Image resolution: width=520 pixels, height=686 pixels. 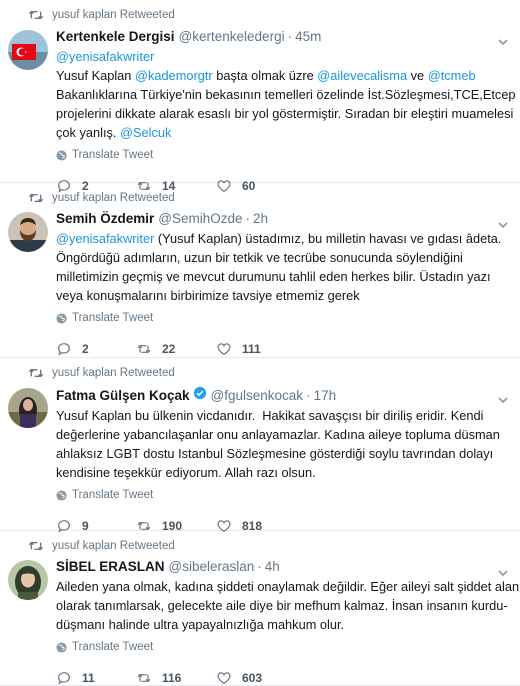 What do you see at coordinates (123, 395) in the screenshot?
I see `author-name: Fatma Gülşen Koçak` at bounding box center [123, 395].